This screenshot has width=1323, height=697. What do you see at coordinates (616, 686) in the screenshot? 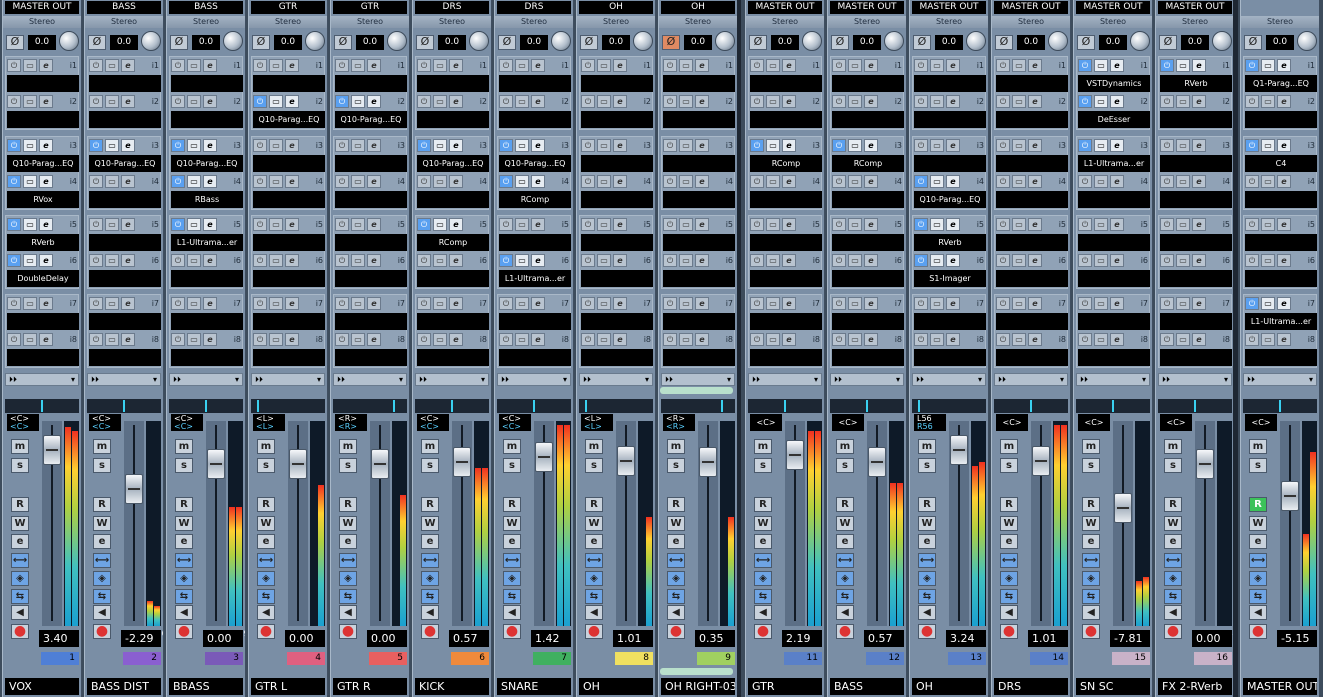
I see `channel-name: OH` at bounding box center [616, 686].